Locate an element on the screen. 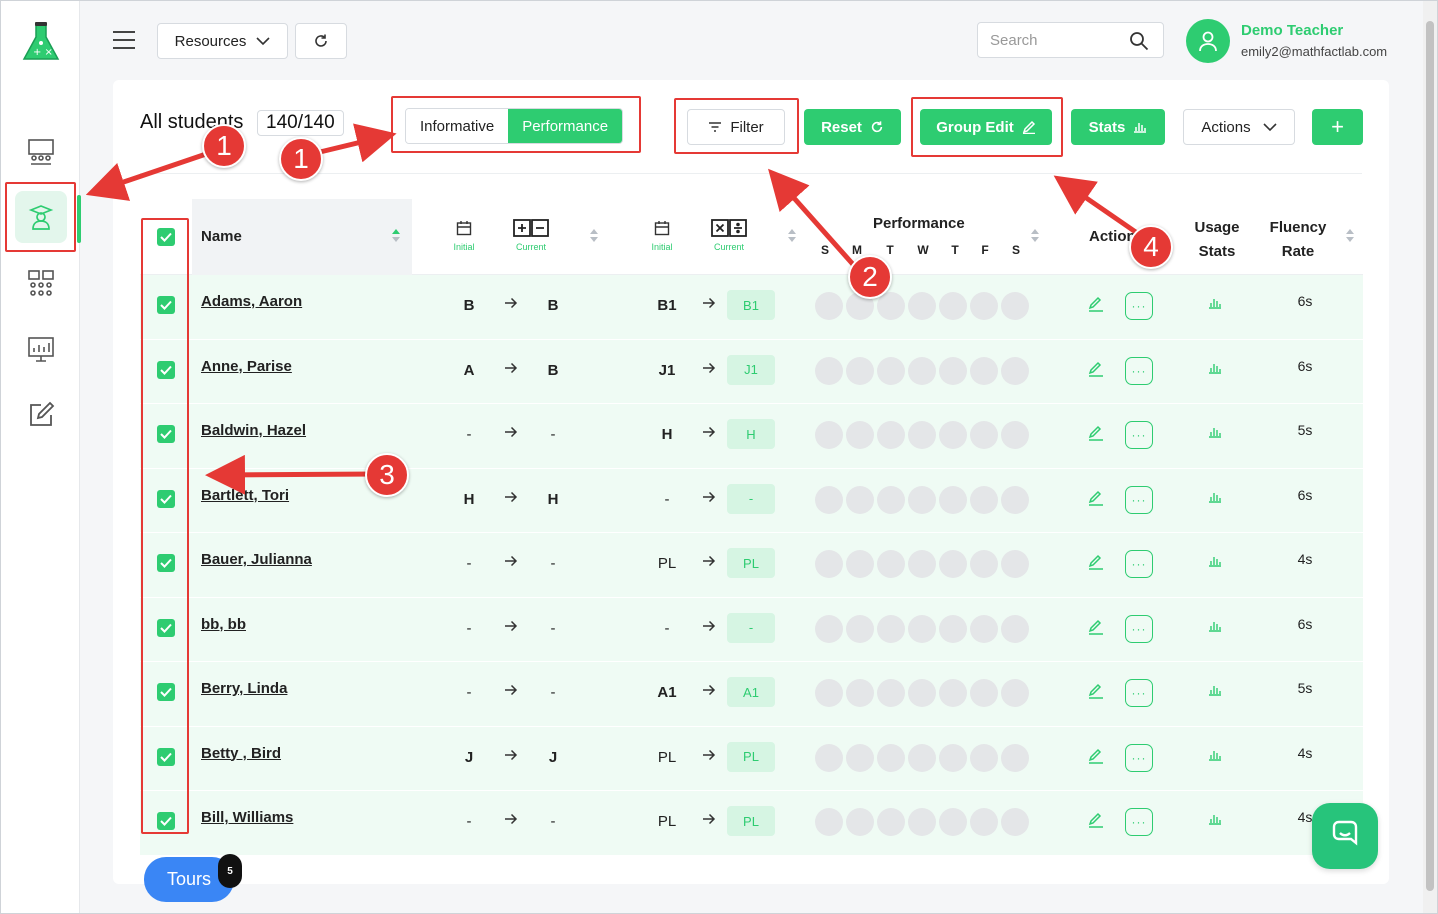 This screenshot has width=1438, height=914. tours-label: Tours is located at coordinates (188, 879).